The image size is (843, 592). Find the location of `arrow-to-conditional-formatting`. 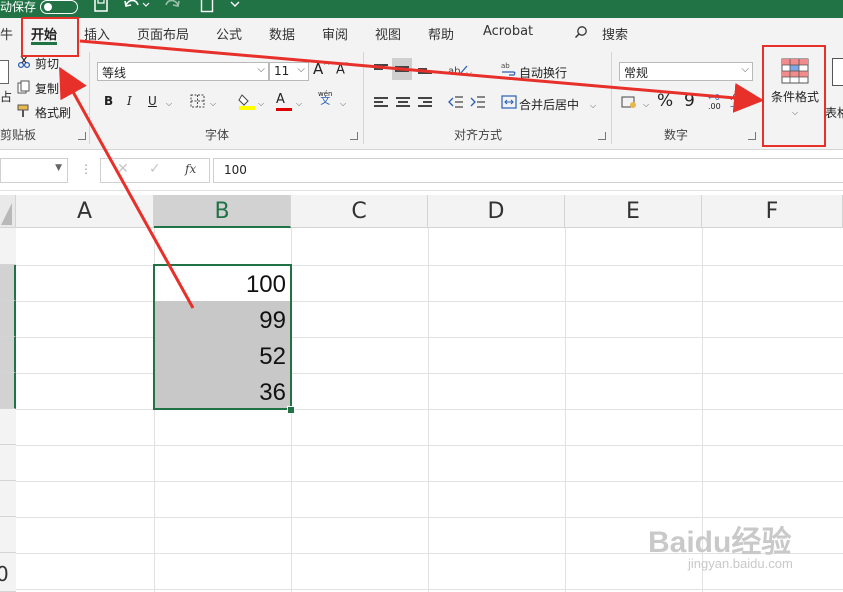

arrow-to-conditional-formatting is located at coordinates (421, 76).